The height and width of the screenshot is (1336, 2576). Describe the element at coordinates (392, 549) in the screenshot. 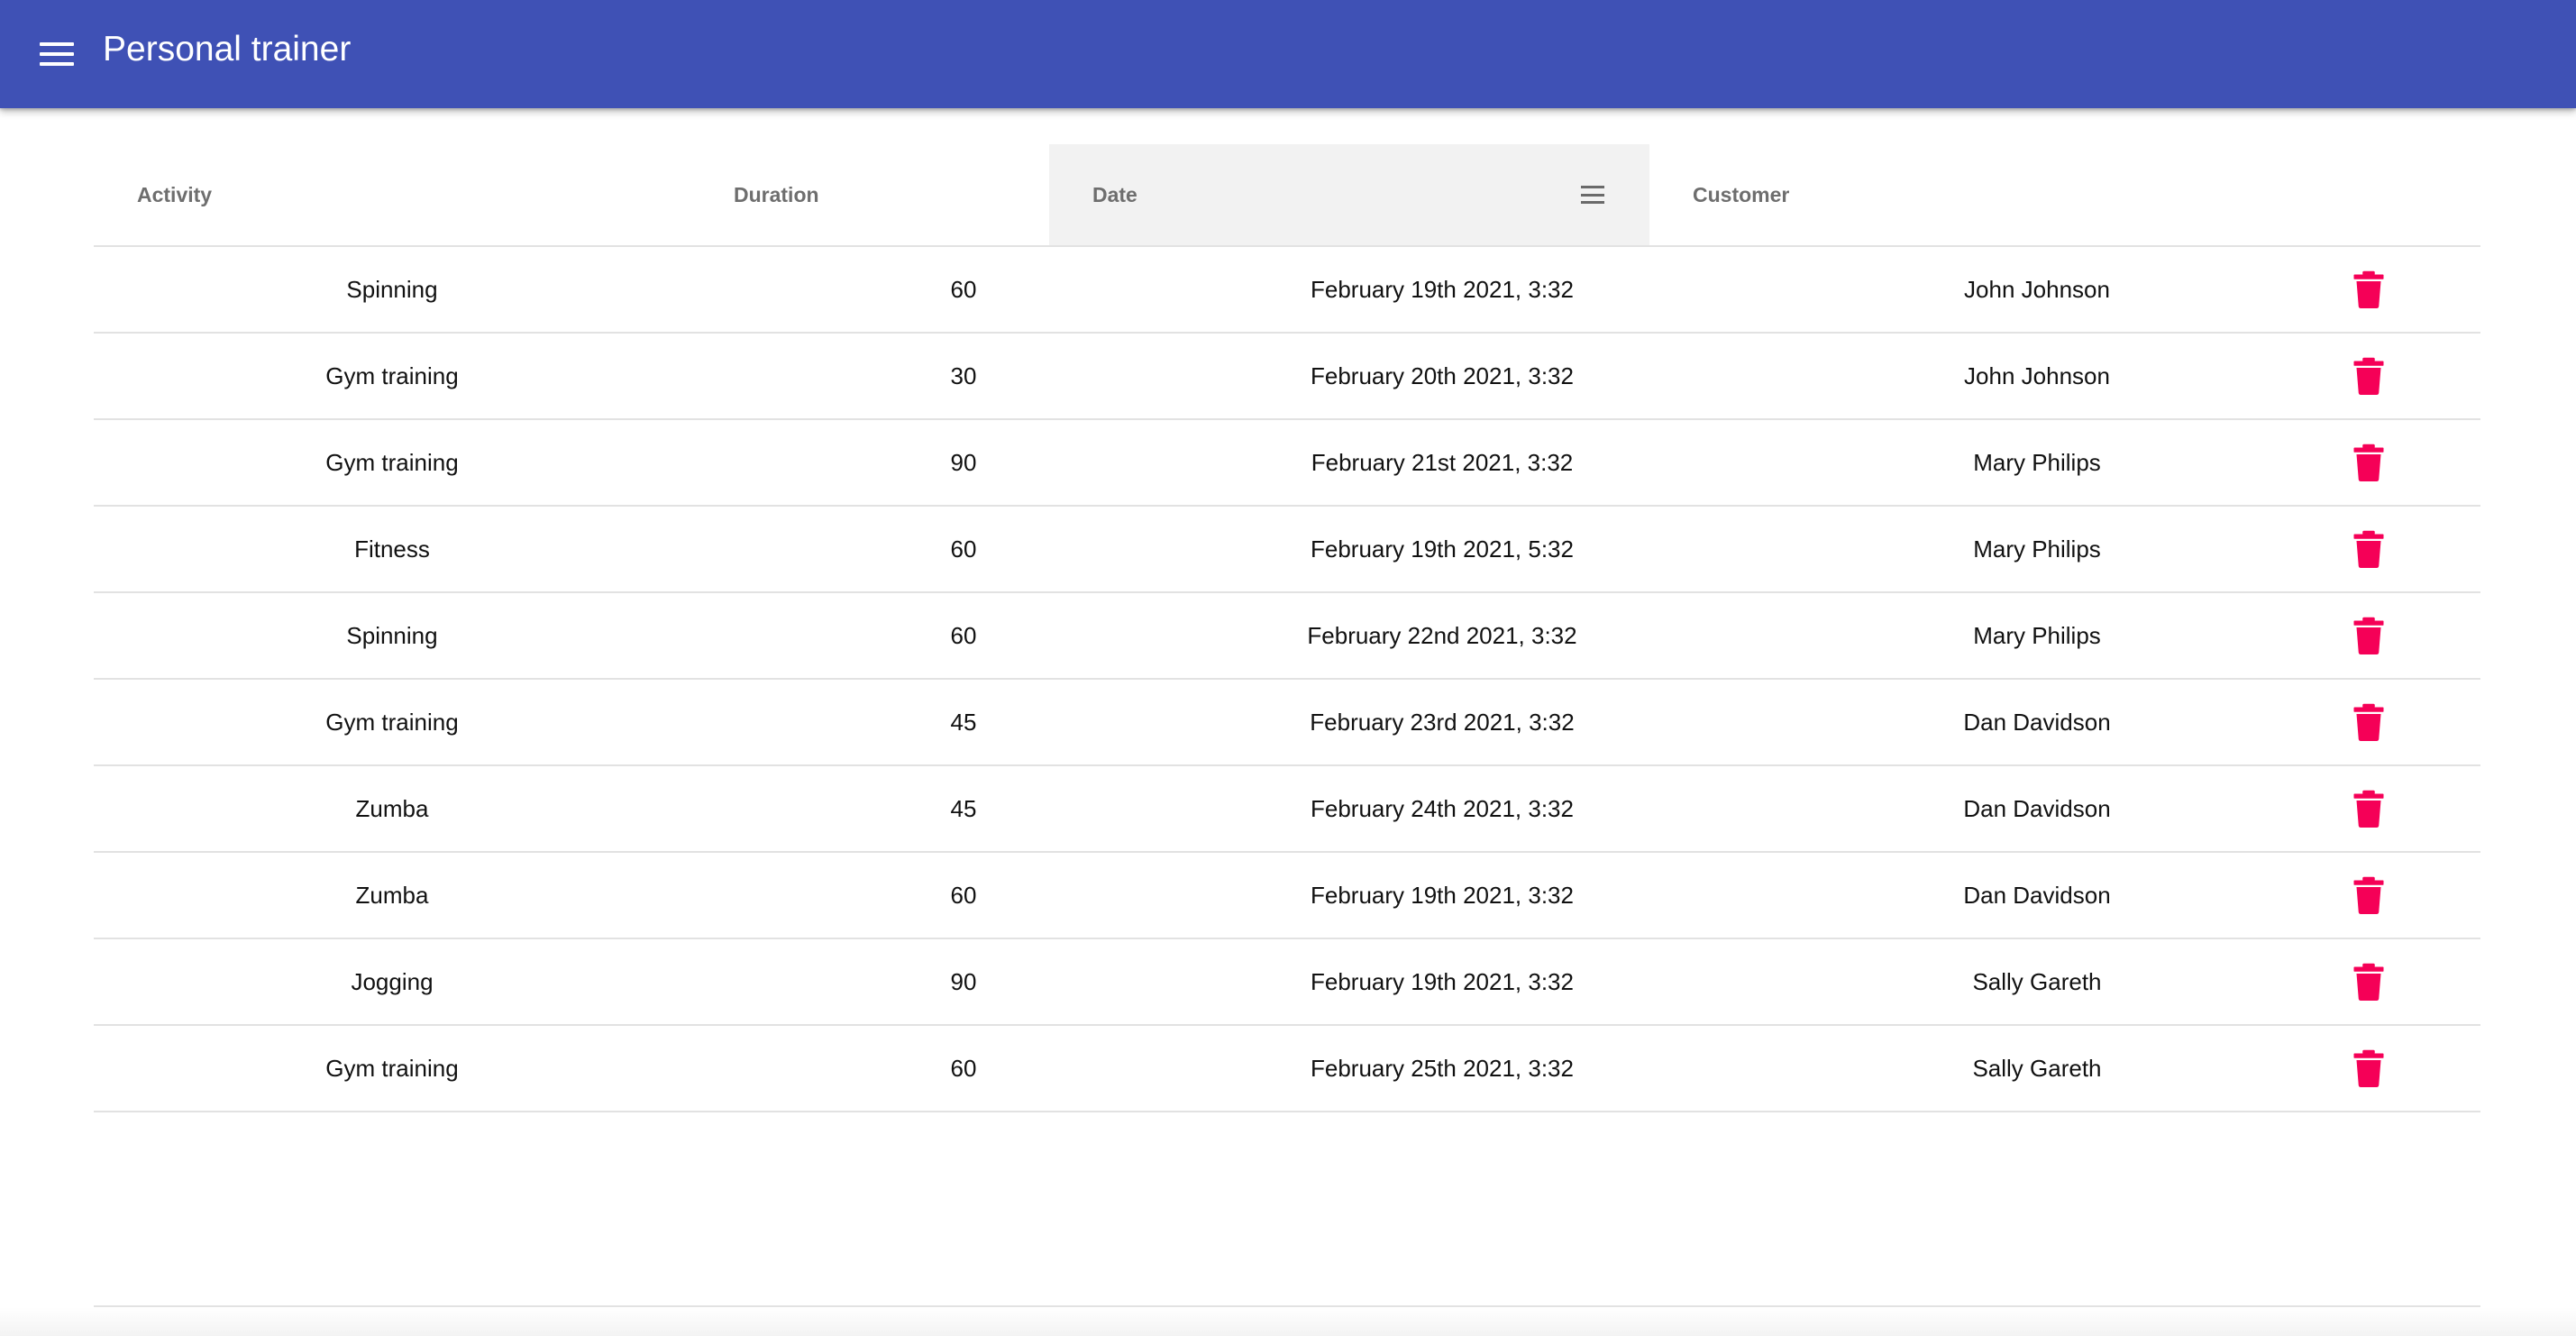

I see `cell-activity: Fitness` at that location.